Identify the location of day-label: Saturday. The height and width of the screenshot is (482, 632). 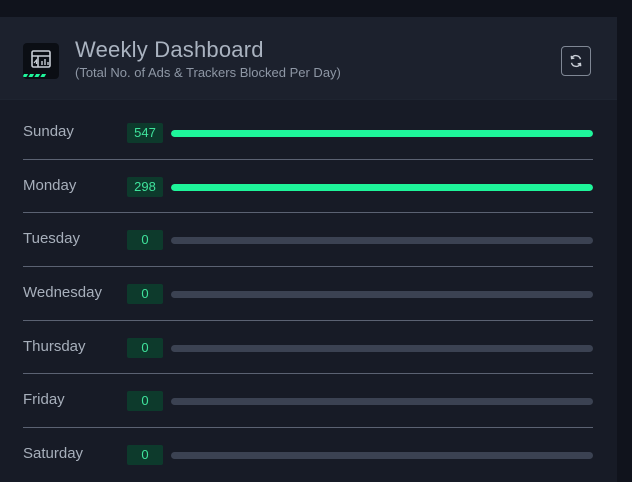
(53, 454).